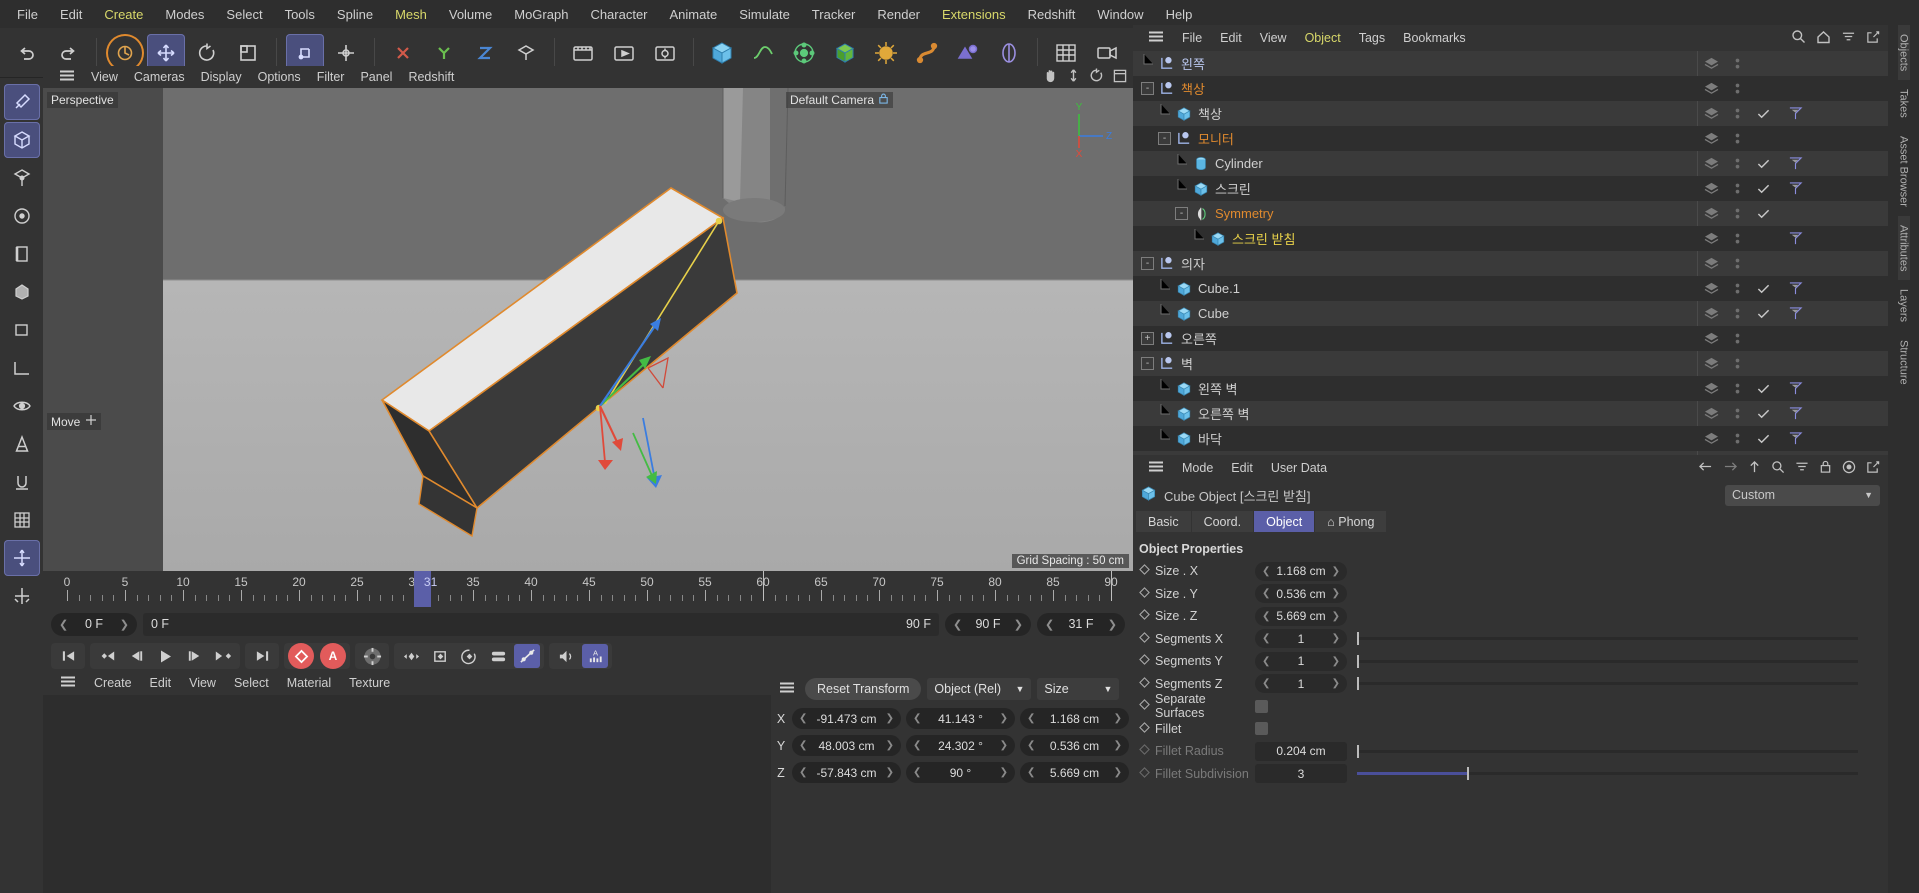 The image size is (1919, 893). I want to click on lock-icon, so click(1825, 468).